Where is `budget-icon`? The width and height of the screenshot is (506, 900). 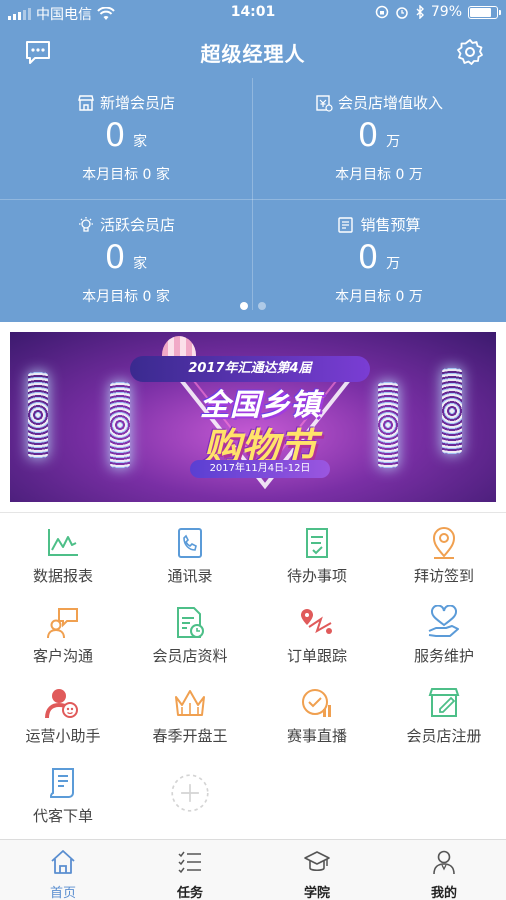 budget-icon is located at coordinates (346, 224).